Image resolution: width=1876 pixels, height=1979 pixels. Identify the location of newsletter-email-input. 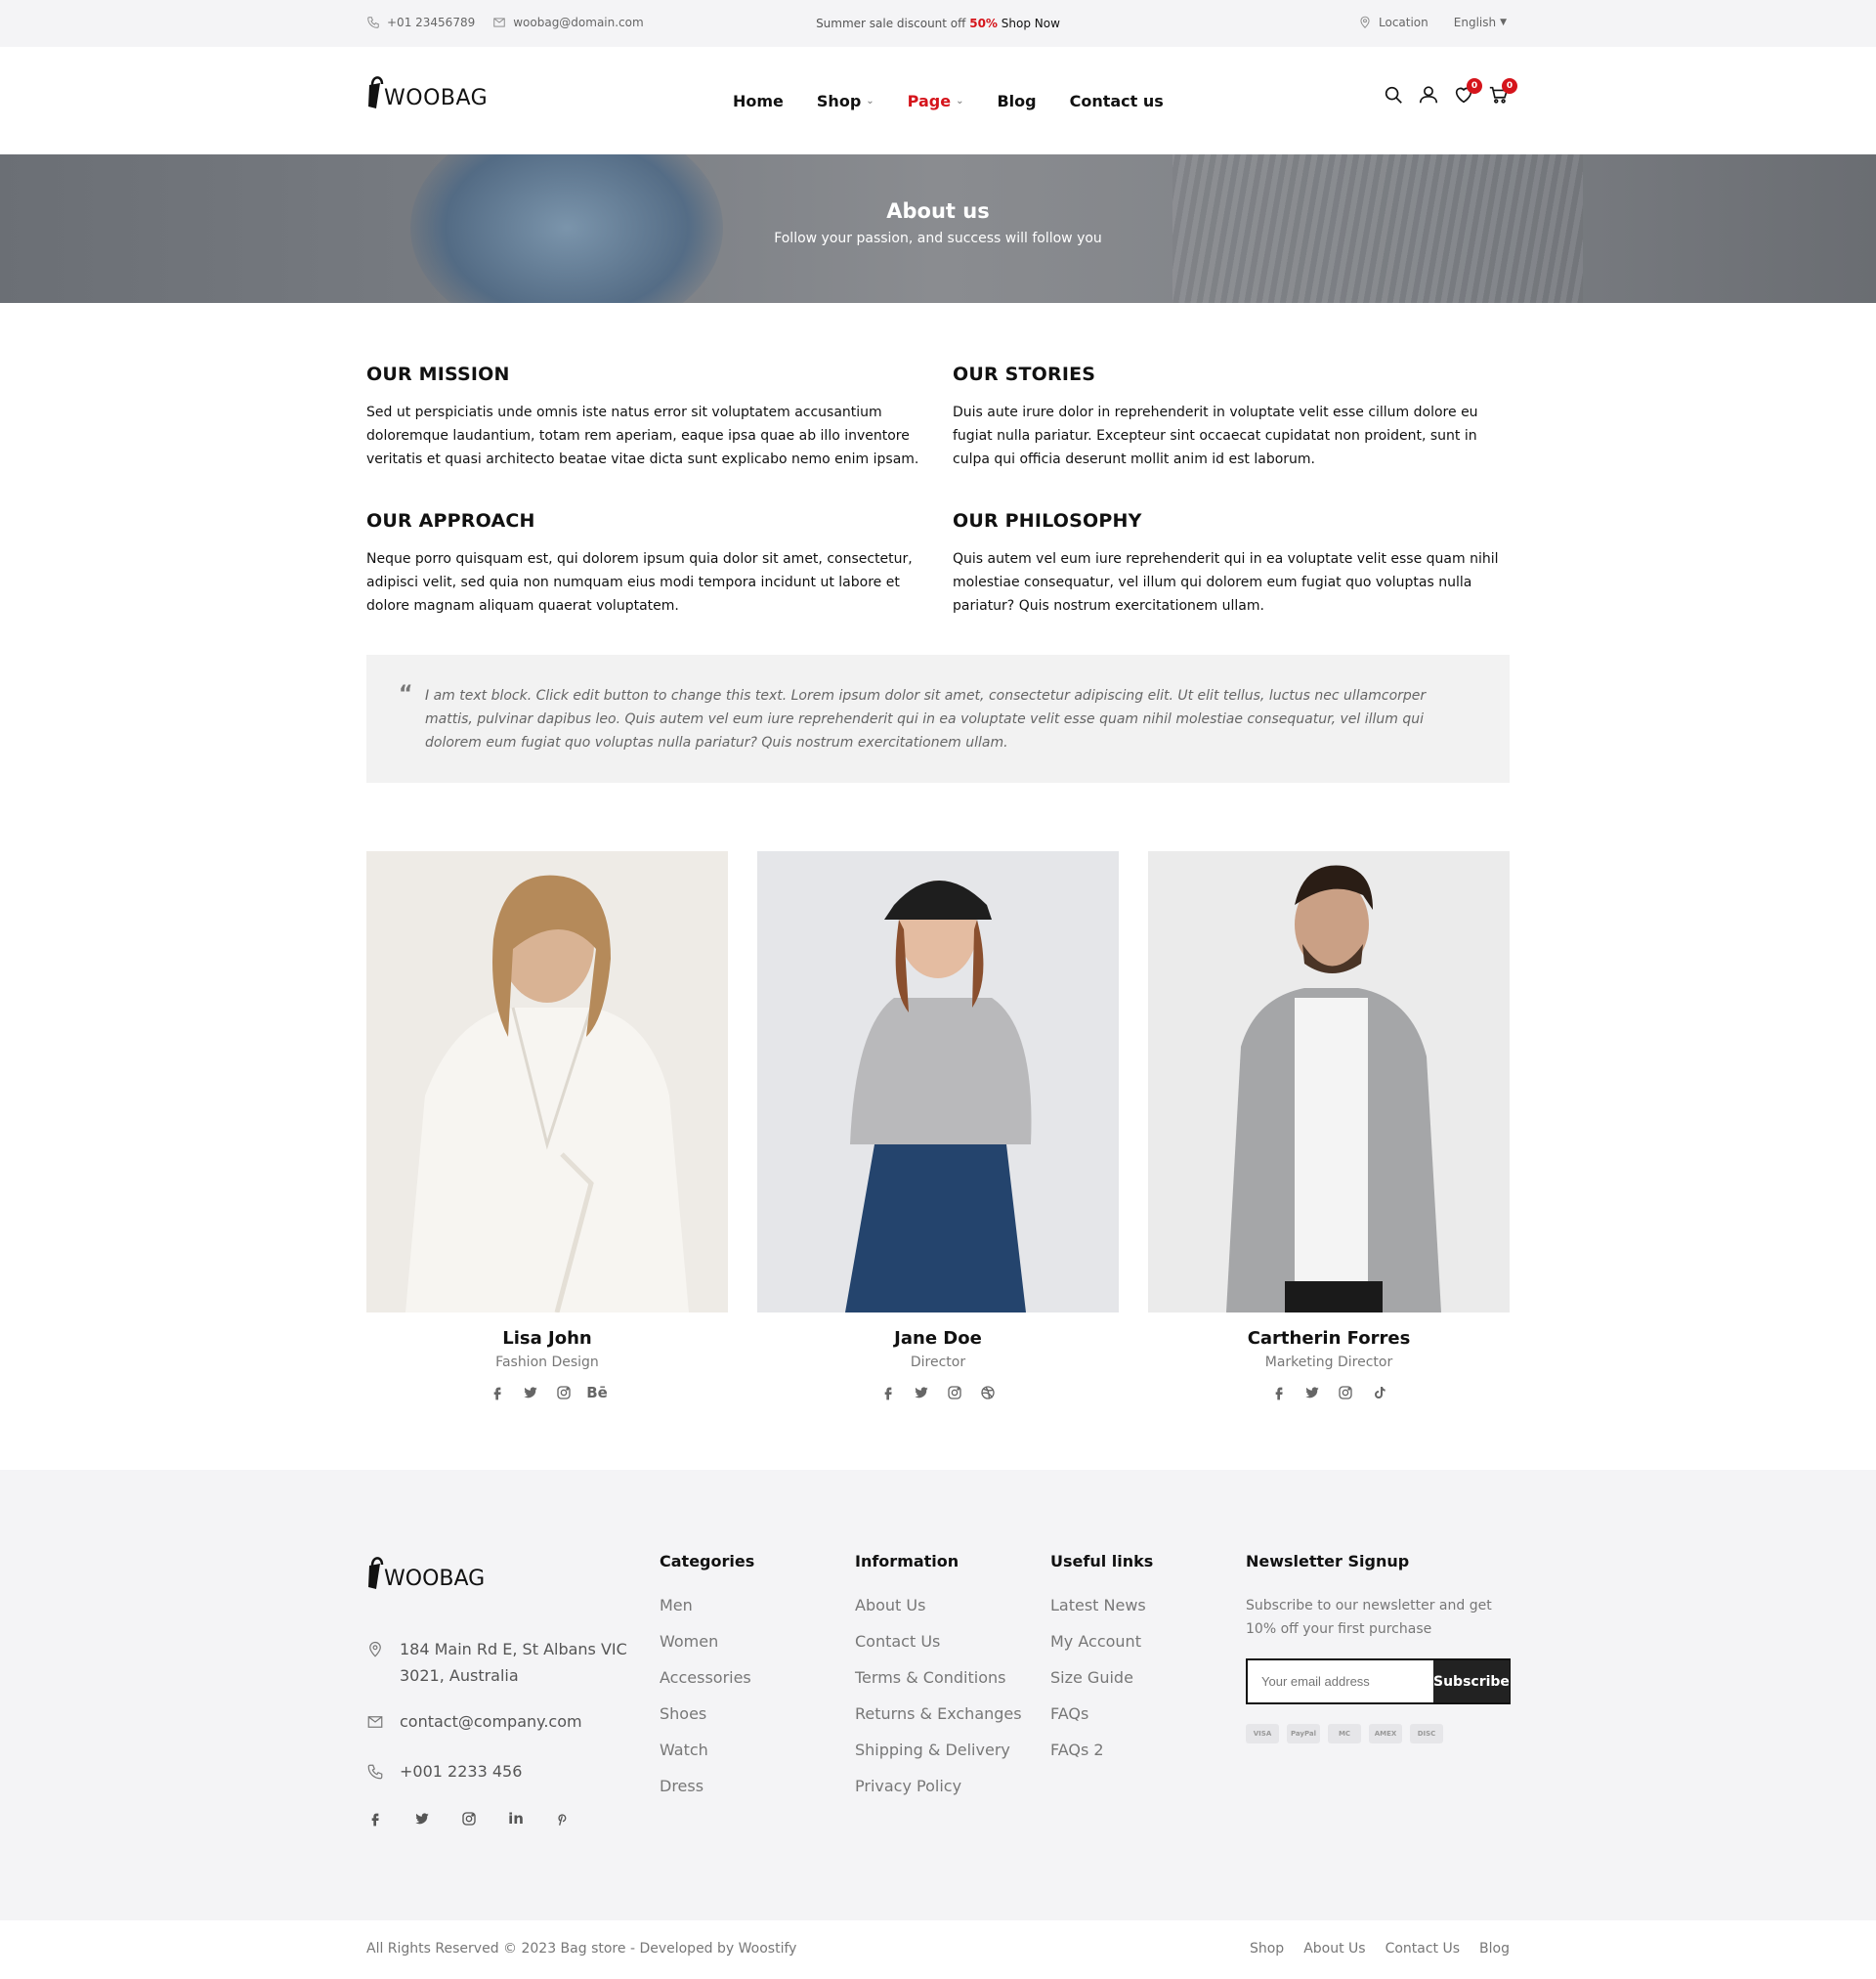
(1340, 1681).